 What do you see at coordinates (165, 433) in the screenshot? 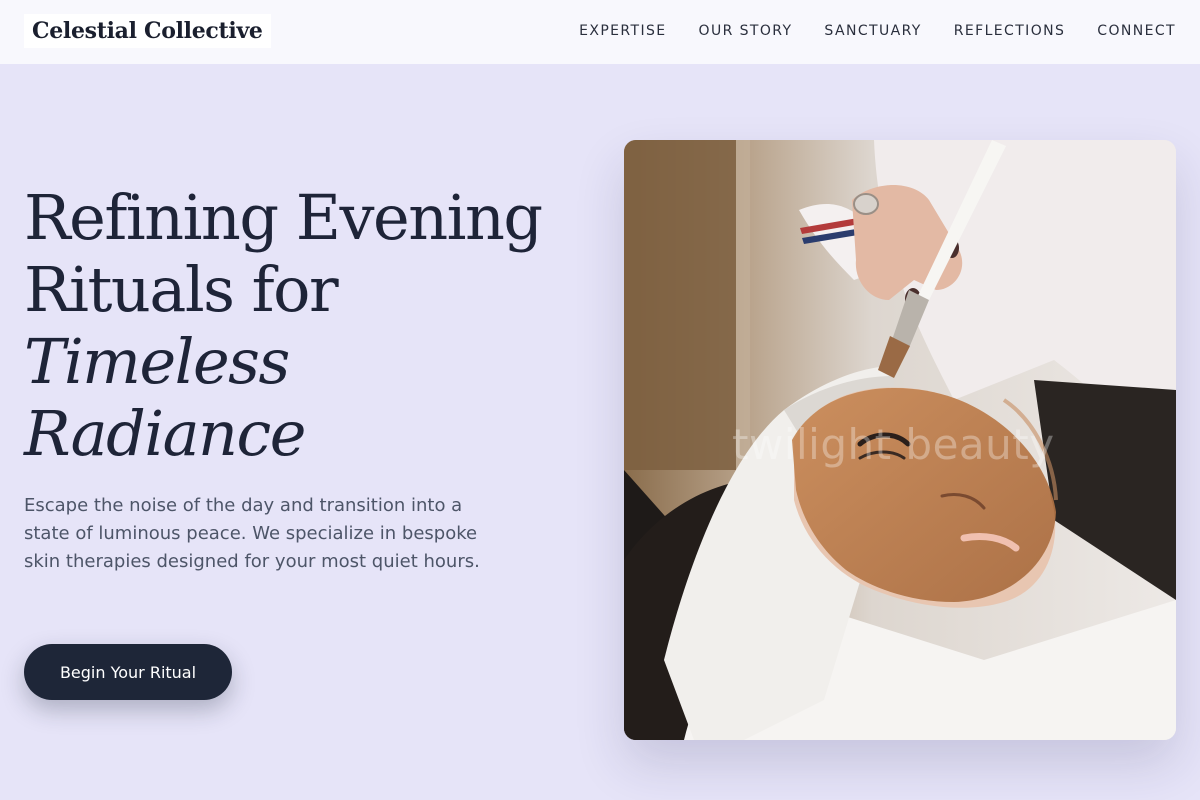
I see `hero-title-line-4: Radiance` at bounding box center [165, 433].